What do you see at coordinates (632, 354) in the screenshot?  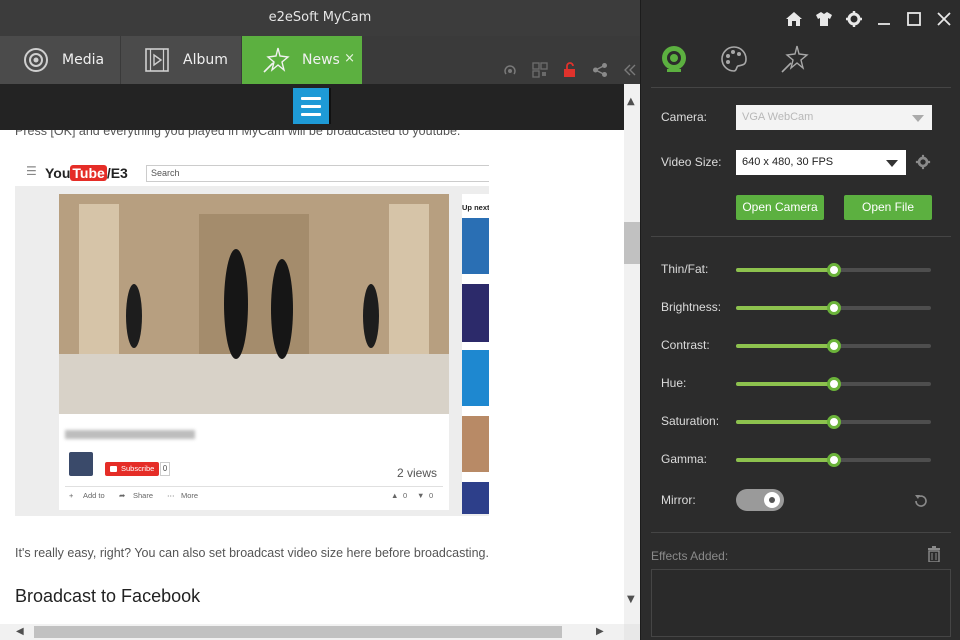 I see `vertical-scrollbar: ▲ ▼` at bounding box center [632, 354].